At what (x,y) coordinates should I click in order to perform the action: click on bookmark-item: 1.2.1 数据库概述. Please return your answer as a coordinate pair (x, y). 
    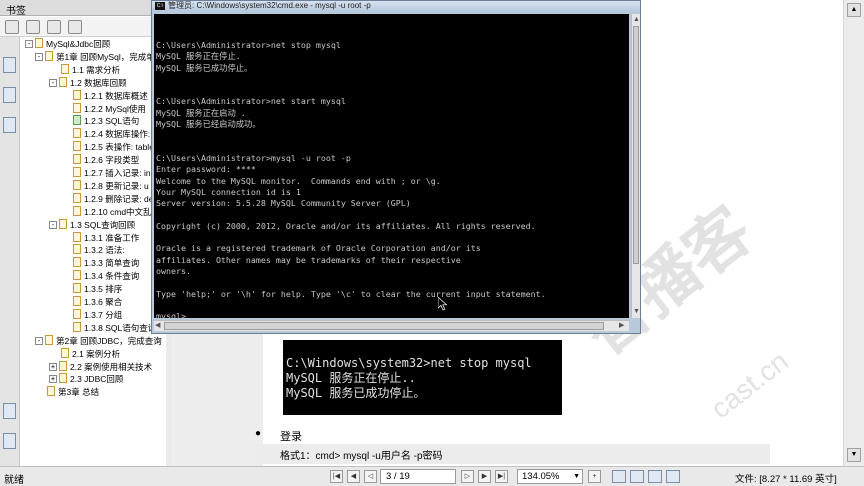
    Looking at the image, I should click on (104, 95).